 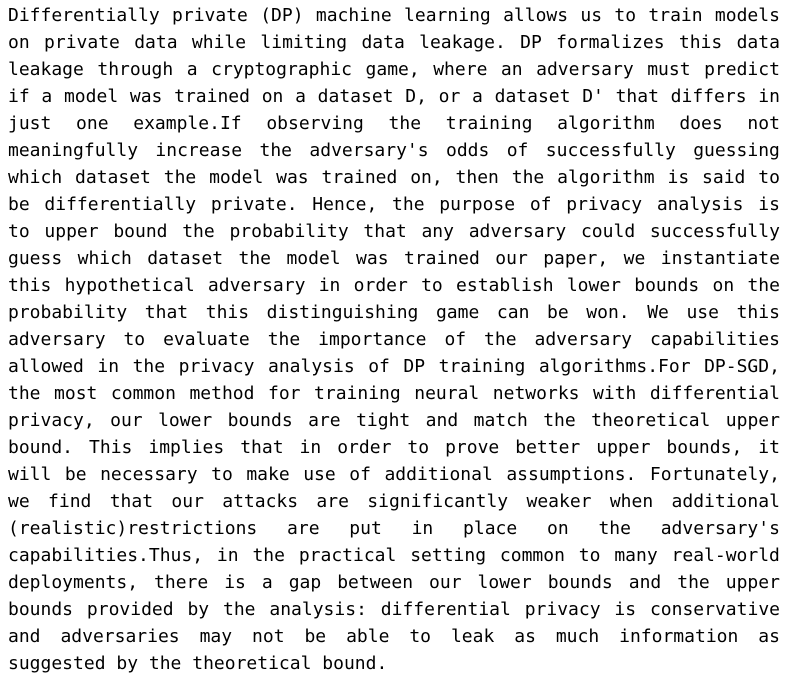 What do you see at coordinates (92, 123) in the screenshot?
I see `text-word: one` at bounding box center [92, 123].